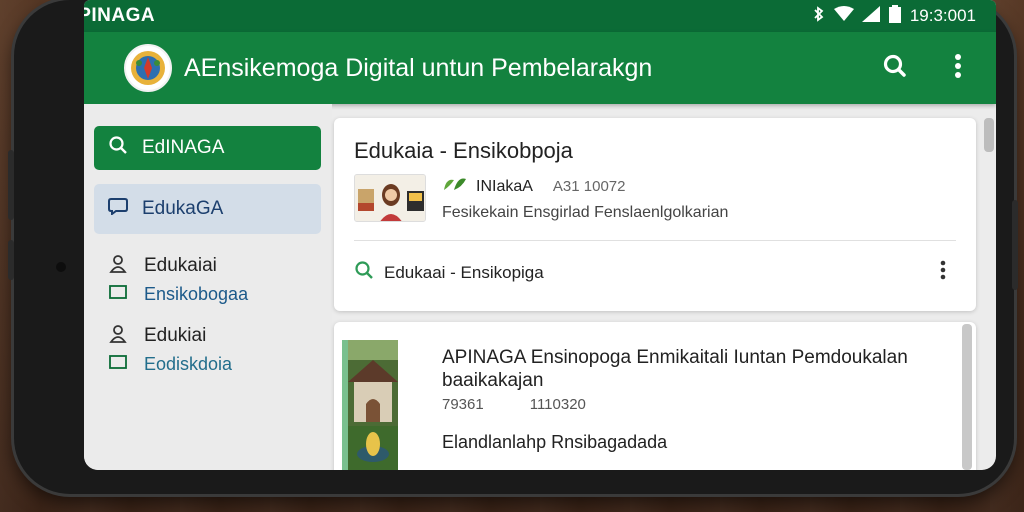  I want to click on status-bar: APINAGA 19:3:001, so click(540, 16).